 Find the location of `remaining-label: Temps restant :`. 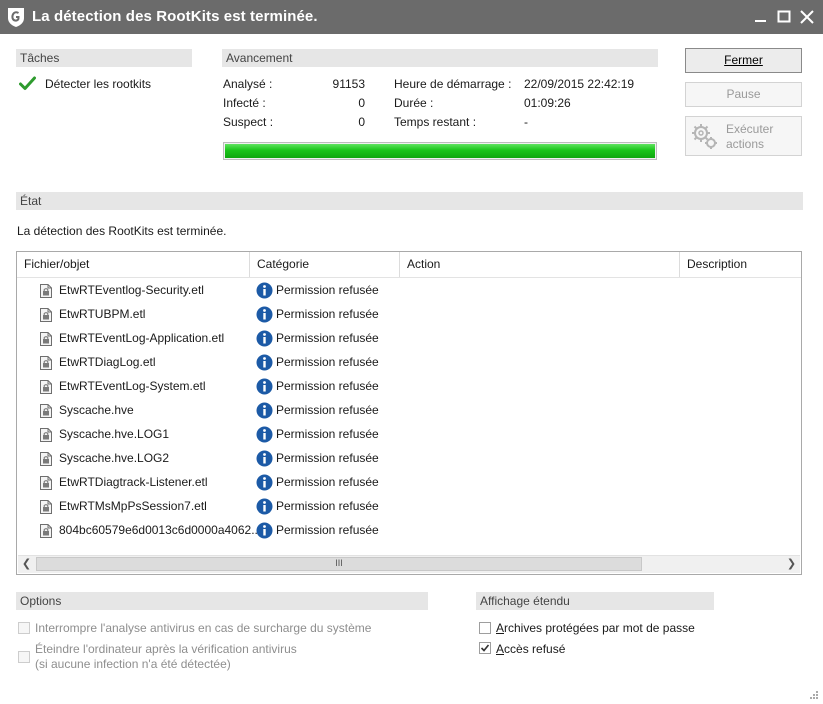

remaining-label: Temps restant : is located at coordinates (435, 122).